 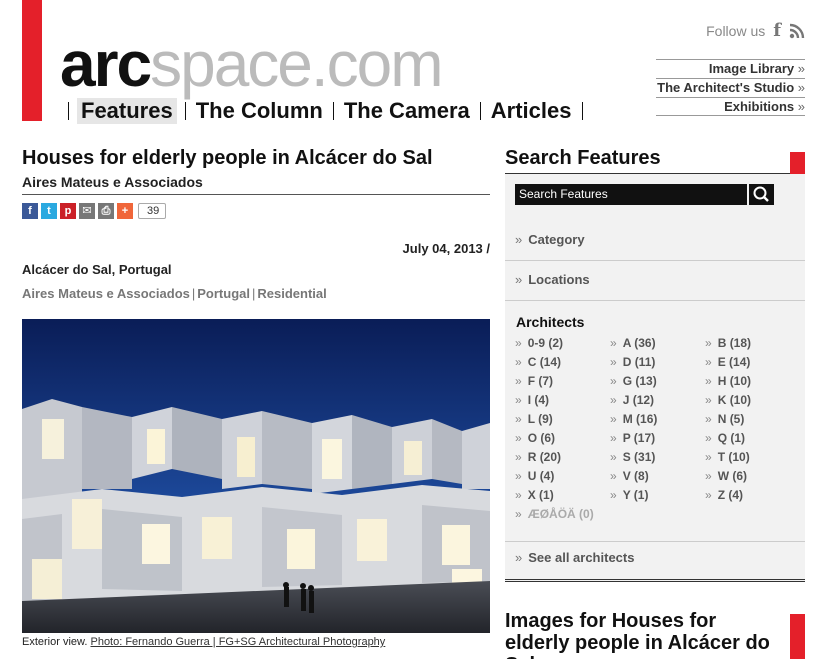 I want to click on facebook-icon: f, so click(x=777, y=30).